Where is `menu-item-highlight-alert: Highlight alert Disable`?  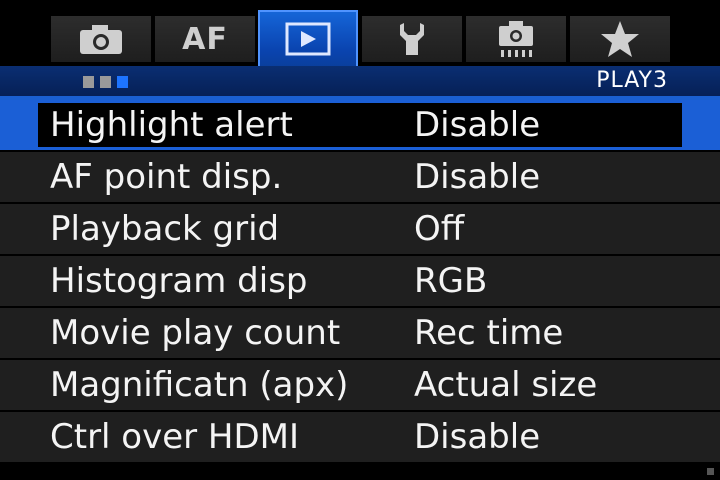 menu-item-highlight-alert: Highlight alert Disable is located at coordinates (360, 125).